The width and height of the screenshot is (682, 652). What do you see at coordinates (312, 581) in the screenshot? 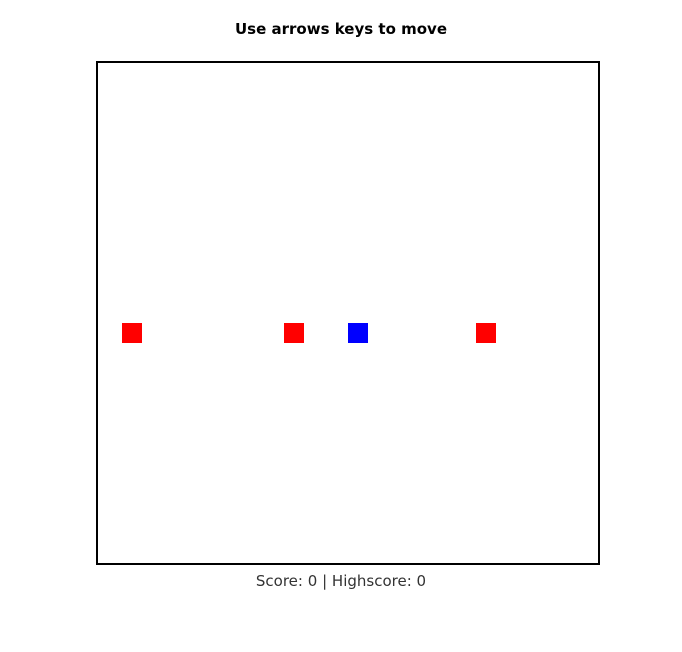
I see `score-value: 0` at bounding box center [312, 581].